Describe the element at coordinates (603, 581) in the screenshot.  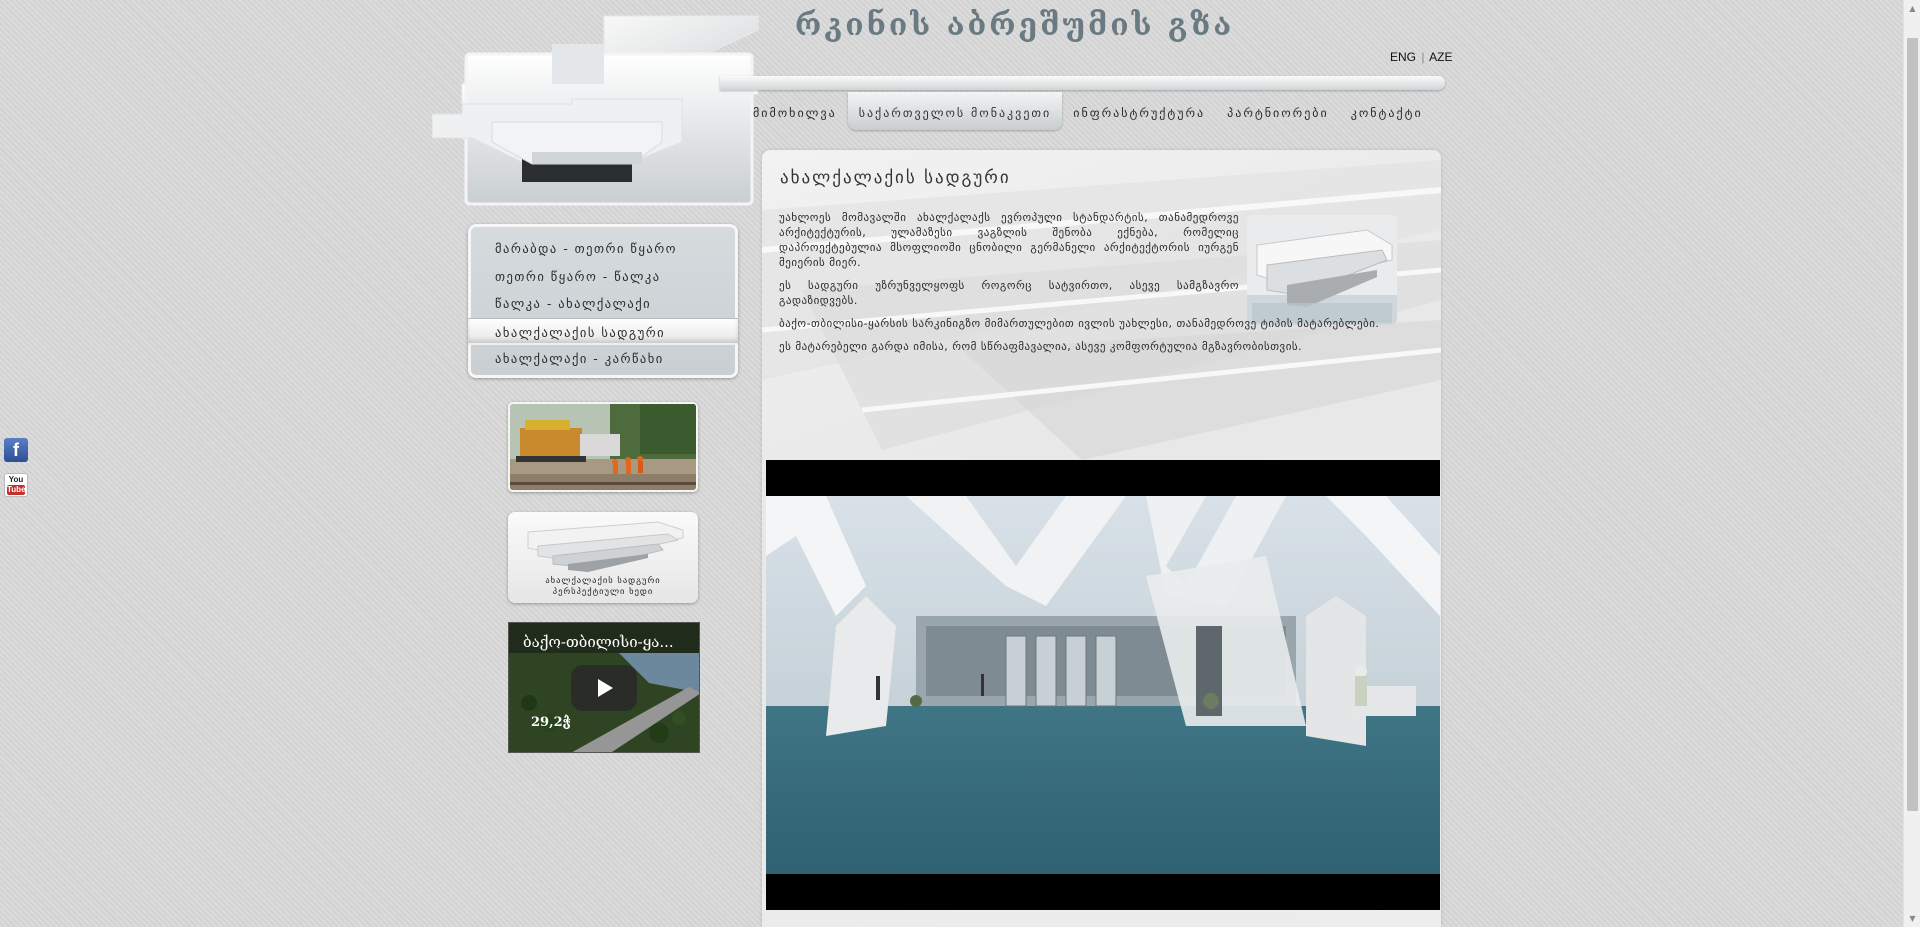
I see `station-caption-line-1: ახალქალაქის სადგური` at that location.